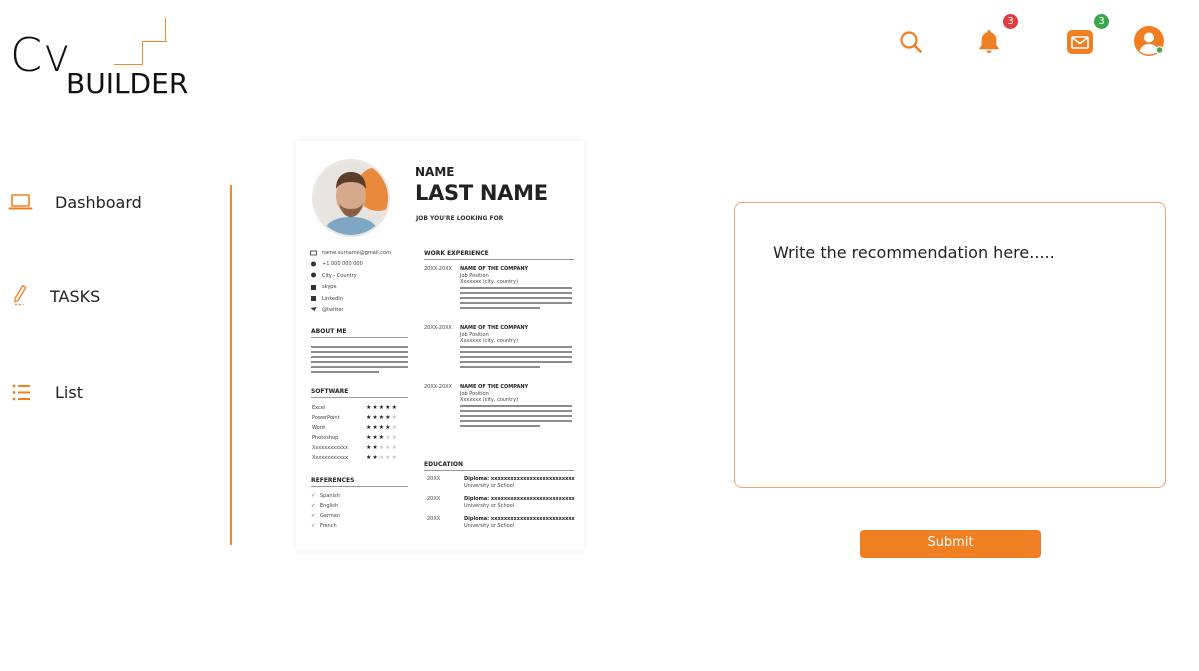 The height and width of the screenshot is (671, 1199). Describe the element at coordinates (330, 448) in the screenshot. I see `cv-software-name: Xxxxxxxxxxxx` at that location.